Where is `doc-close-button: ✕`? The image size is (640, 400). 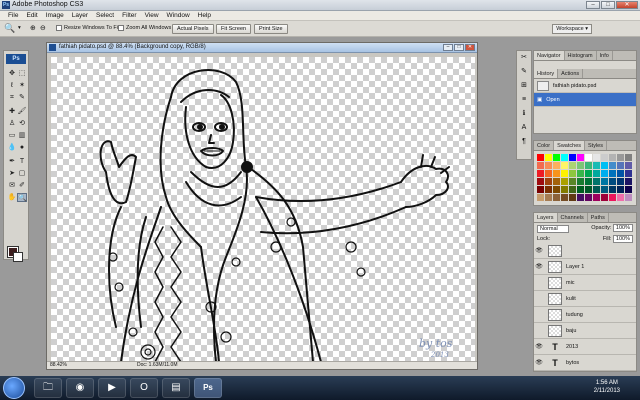
doc-close-button: ✕ is located at coordinates (470, 47).